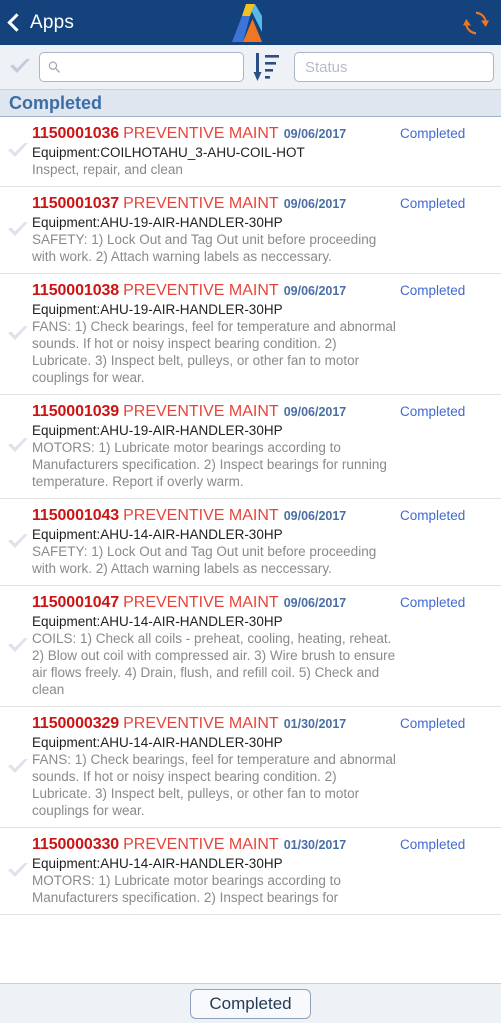 Image resolution: width=501 pixels, height=1023 pixels. I want to click on status-filter-input, so click(394, 67).